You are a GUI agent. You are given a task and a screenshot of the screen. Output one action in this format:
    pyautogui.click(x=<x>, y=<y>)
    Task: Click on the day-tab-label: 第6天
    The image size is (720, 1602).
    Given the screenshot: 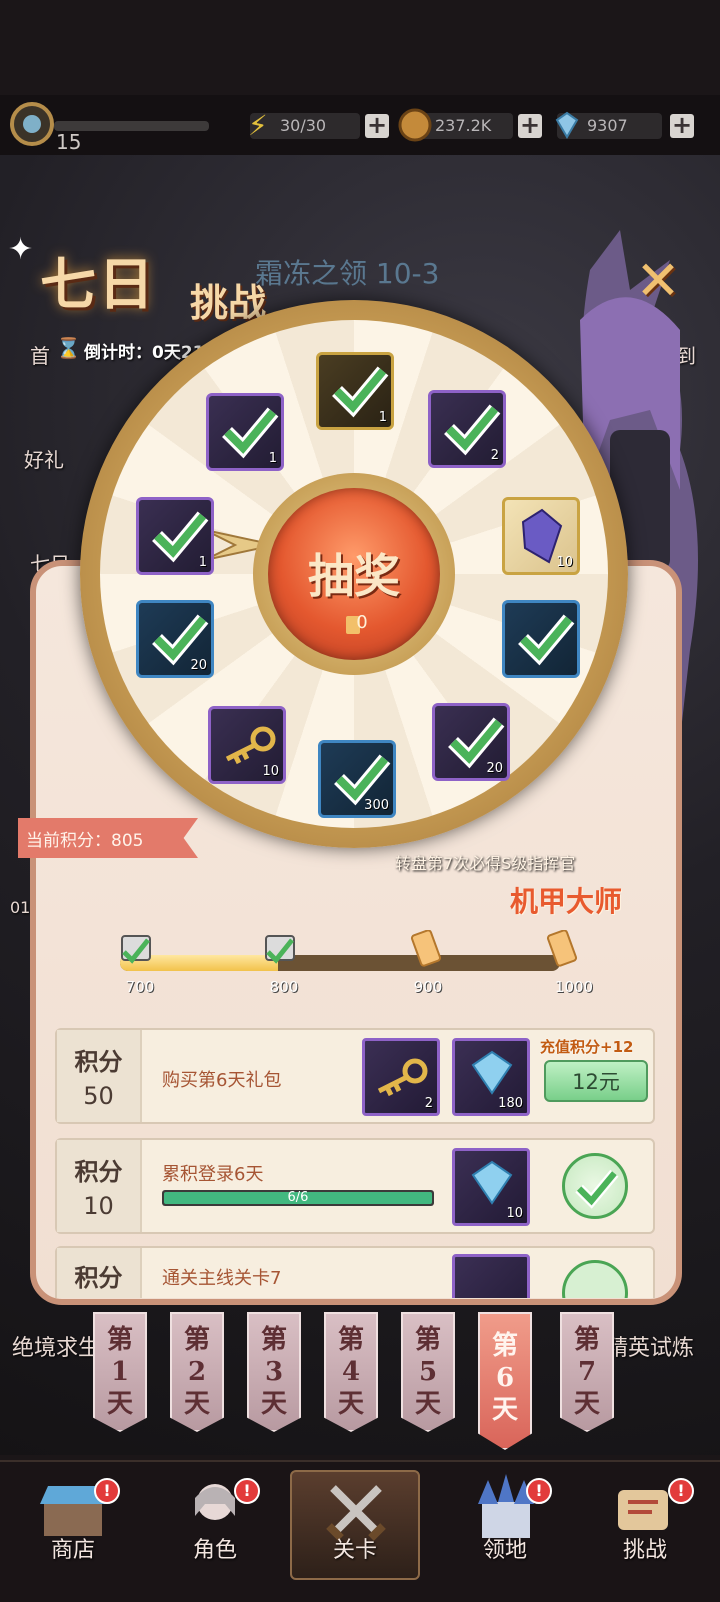 What is the action you would take?
    pyautogui.click(x=504, y=1378)
    